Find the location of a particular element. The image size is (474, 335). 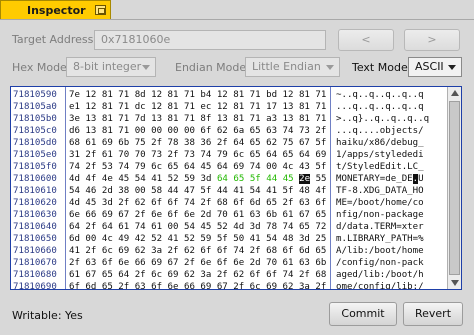

ascii-row: d/data.TERM=xter is located at coordinates (382, 227).